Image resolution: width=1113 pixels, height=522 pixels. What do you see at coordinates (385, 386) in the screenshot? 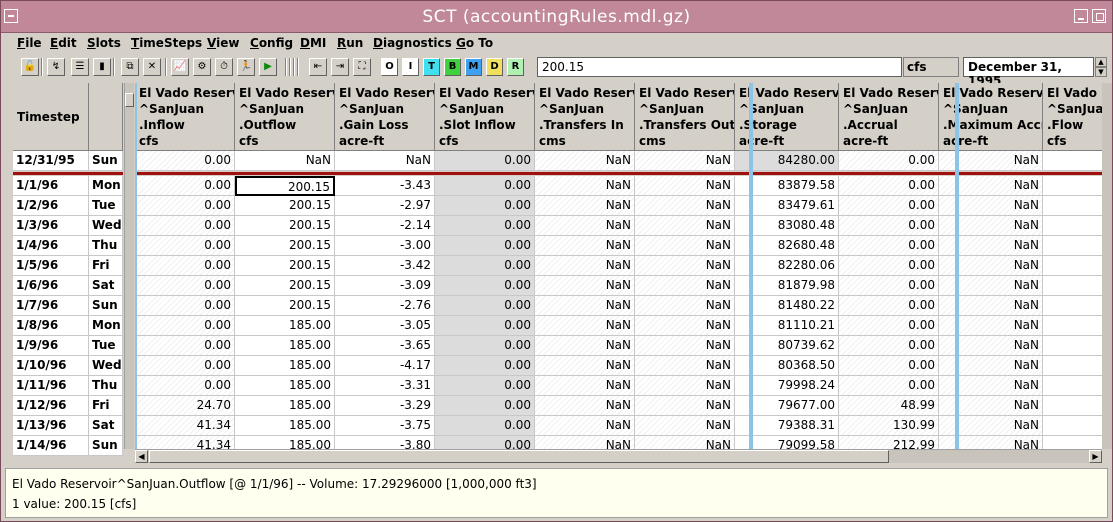
I see `table-cell: -3.31` at bounding box center [385, 386].